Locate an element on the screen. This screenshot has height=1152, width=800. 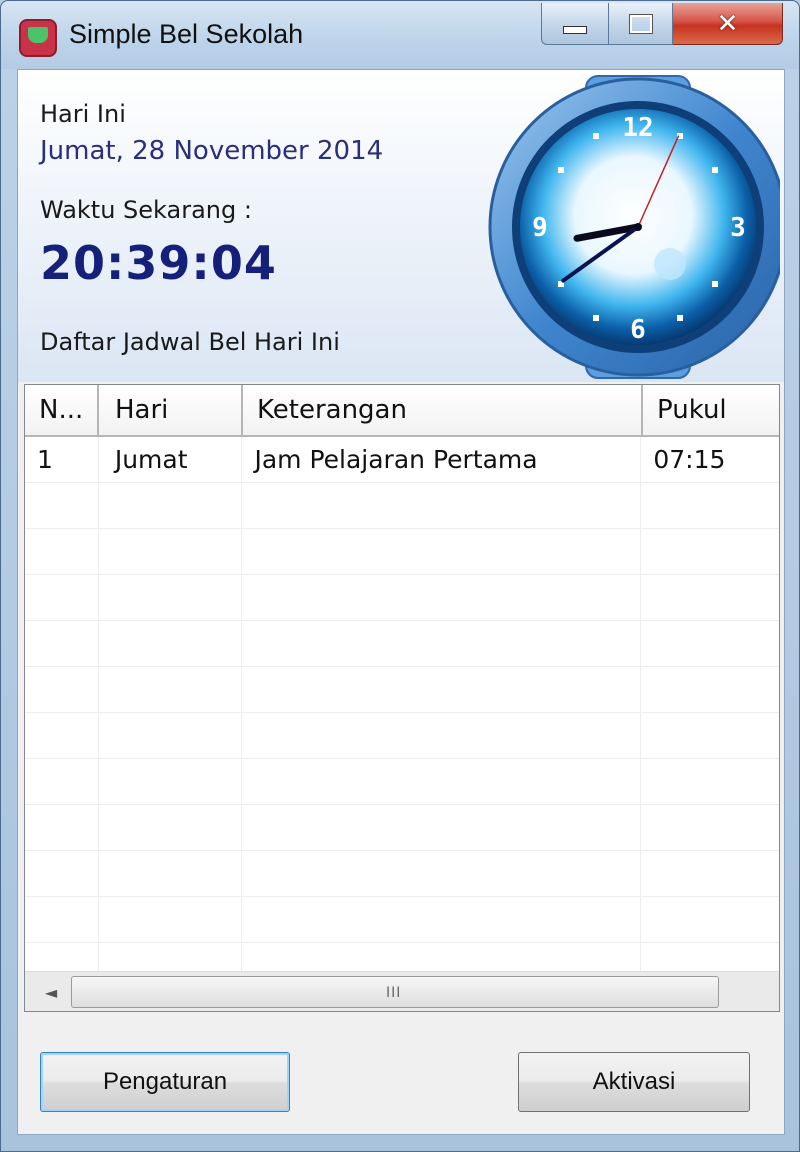
clock-glare is located at coordinates (670, 264).